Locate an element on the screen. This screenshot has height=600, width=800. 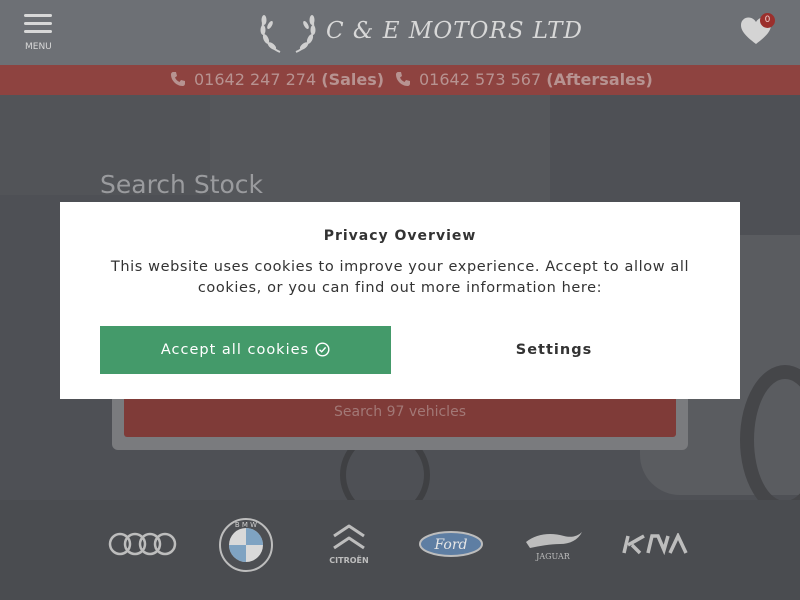
accept-label: Accept all cookies is located at coordinates (235, 349).